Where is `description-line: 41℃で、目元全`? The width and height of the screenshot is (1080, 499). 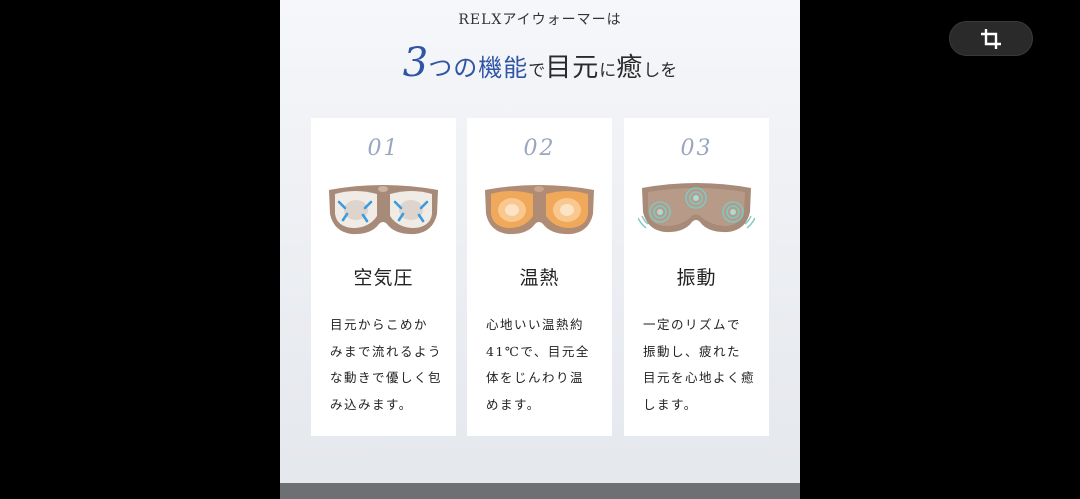
description-line: 41℃で、目元全 is located at coordinates (538, 351).